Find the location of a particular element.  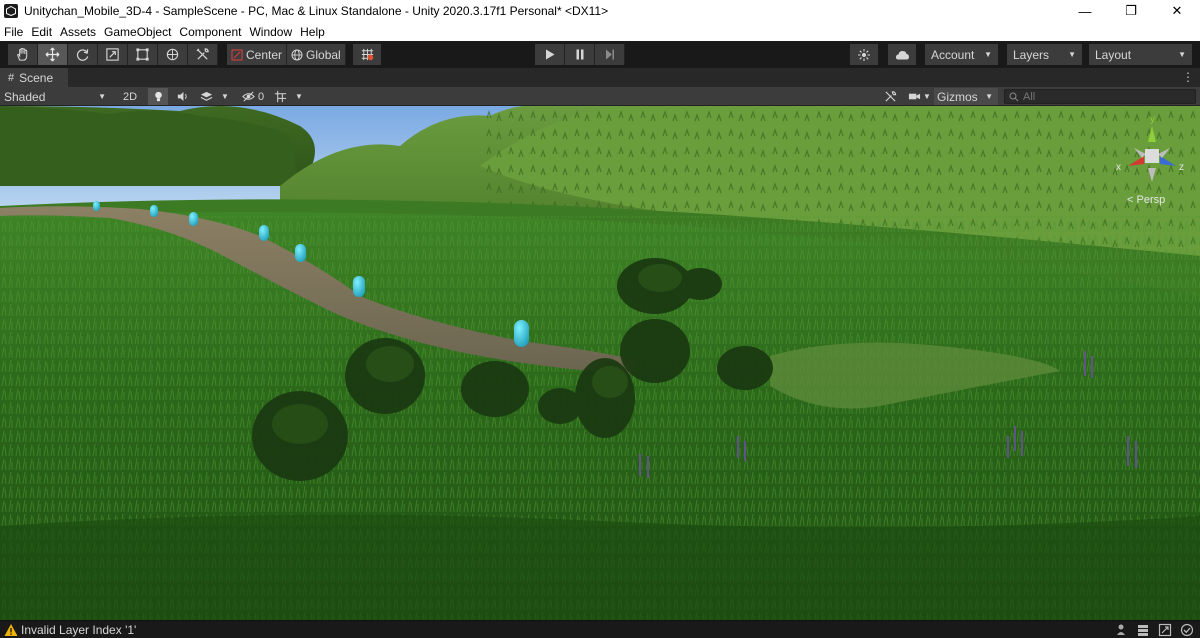

playmode-controls is located at coordinates (580, 54).